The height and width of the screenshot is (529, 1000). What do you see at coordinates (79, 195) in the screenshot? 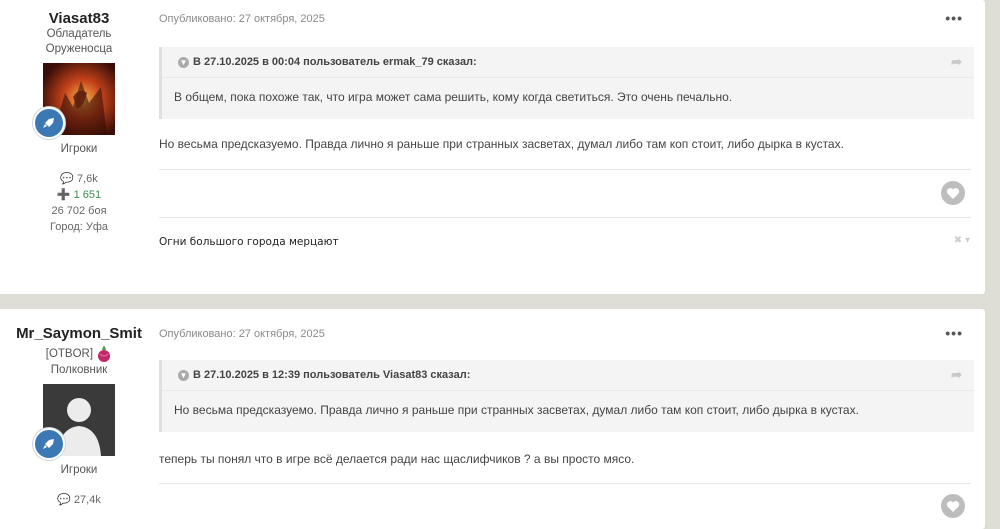
I see `stat-reputation: ➕ 1 651` at bounding box center [79, 195].